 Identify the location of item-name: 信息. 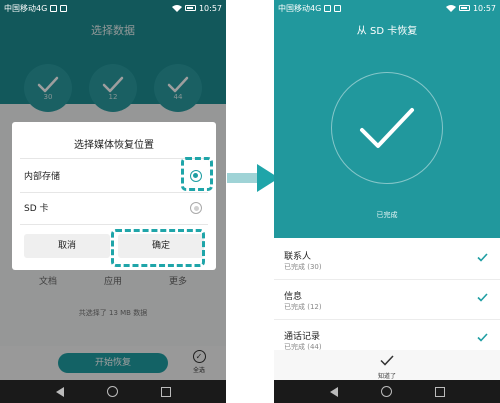
(293, 297).